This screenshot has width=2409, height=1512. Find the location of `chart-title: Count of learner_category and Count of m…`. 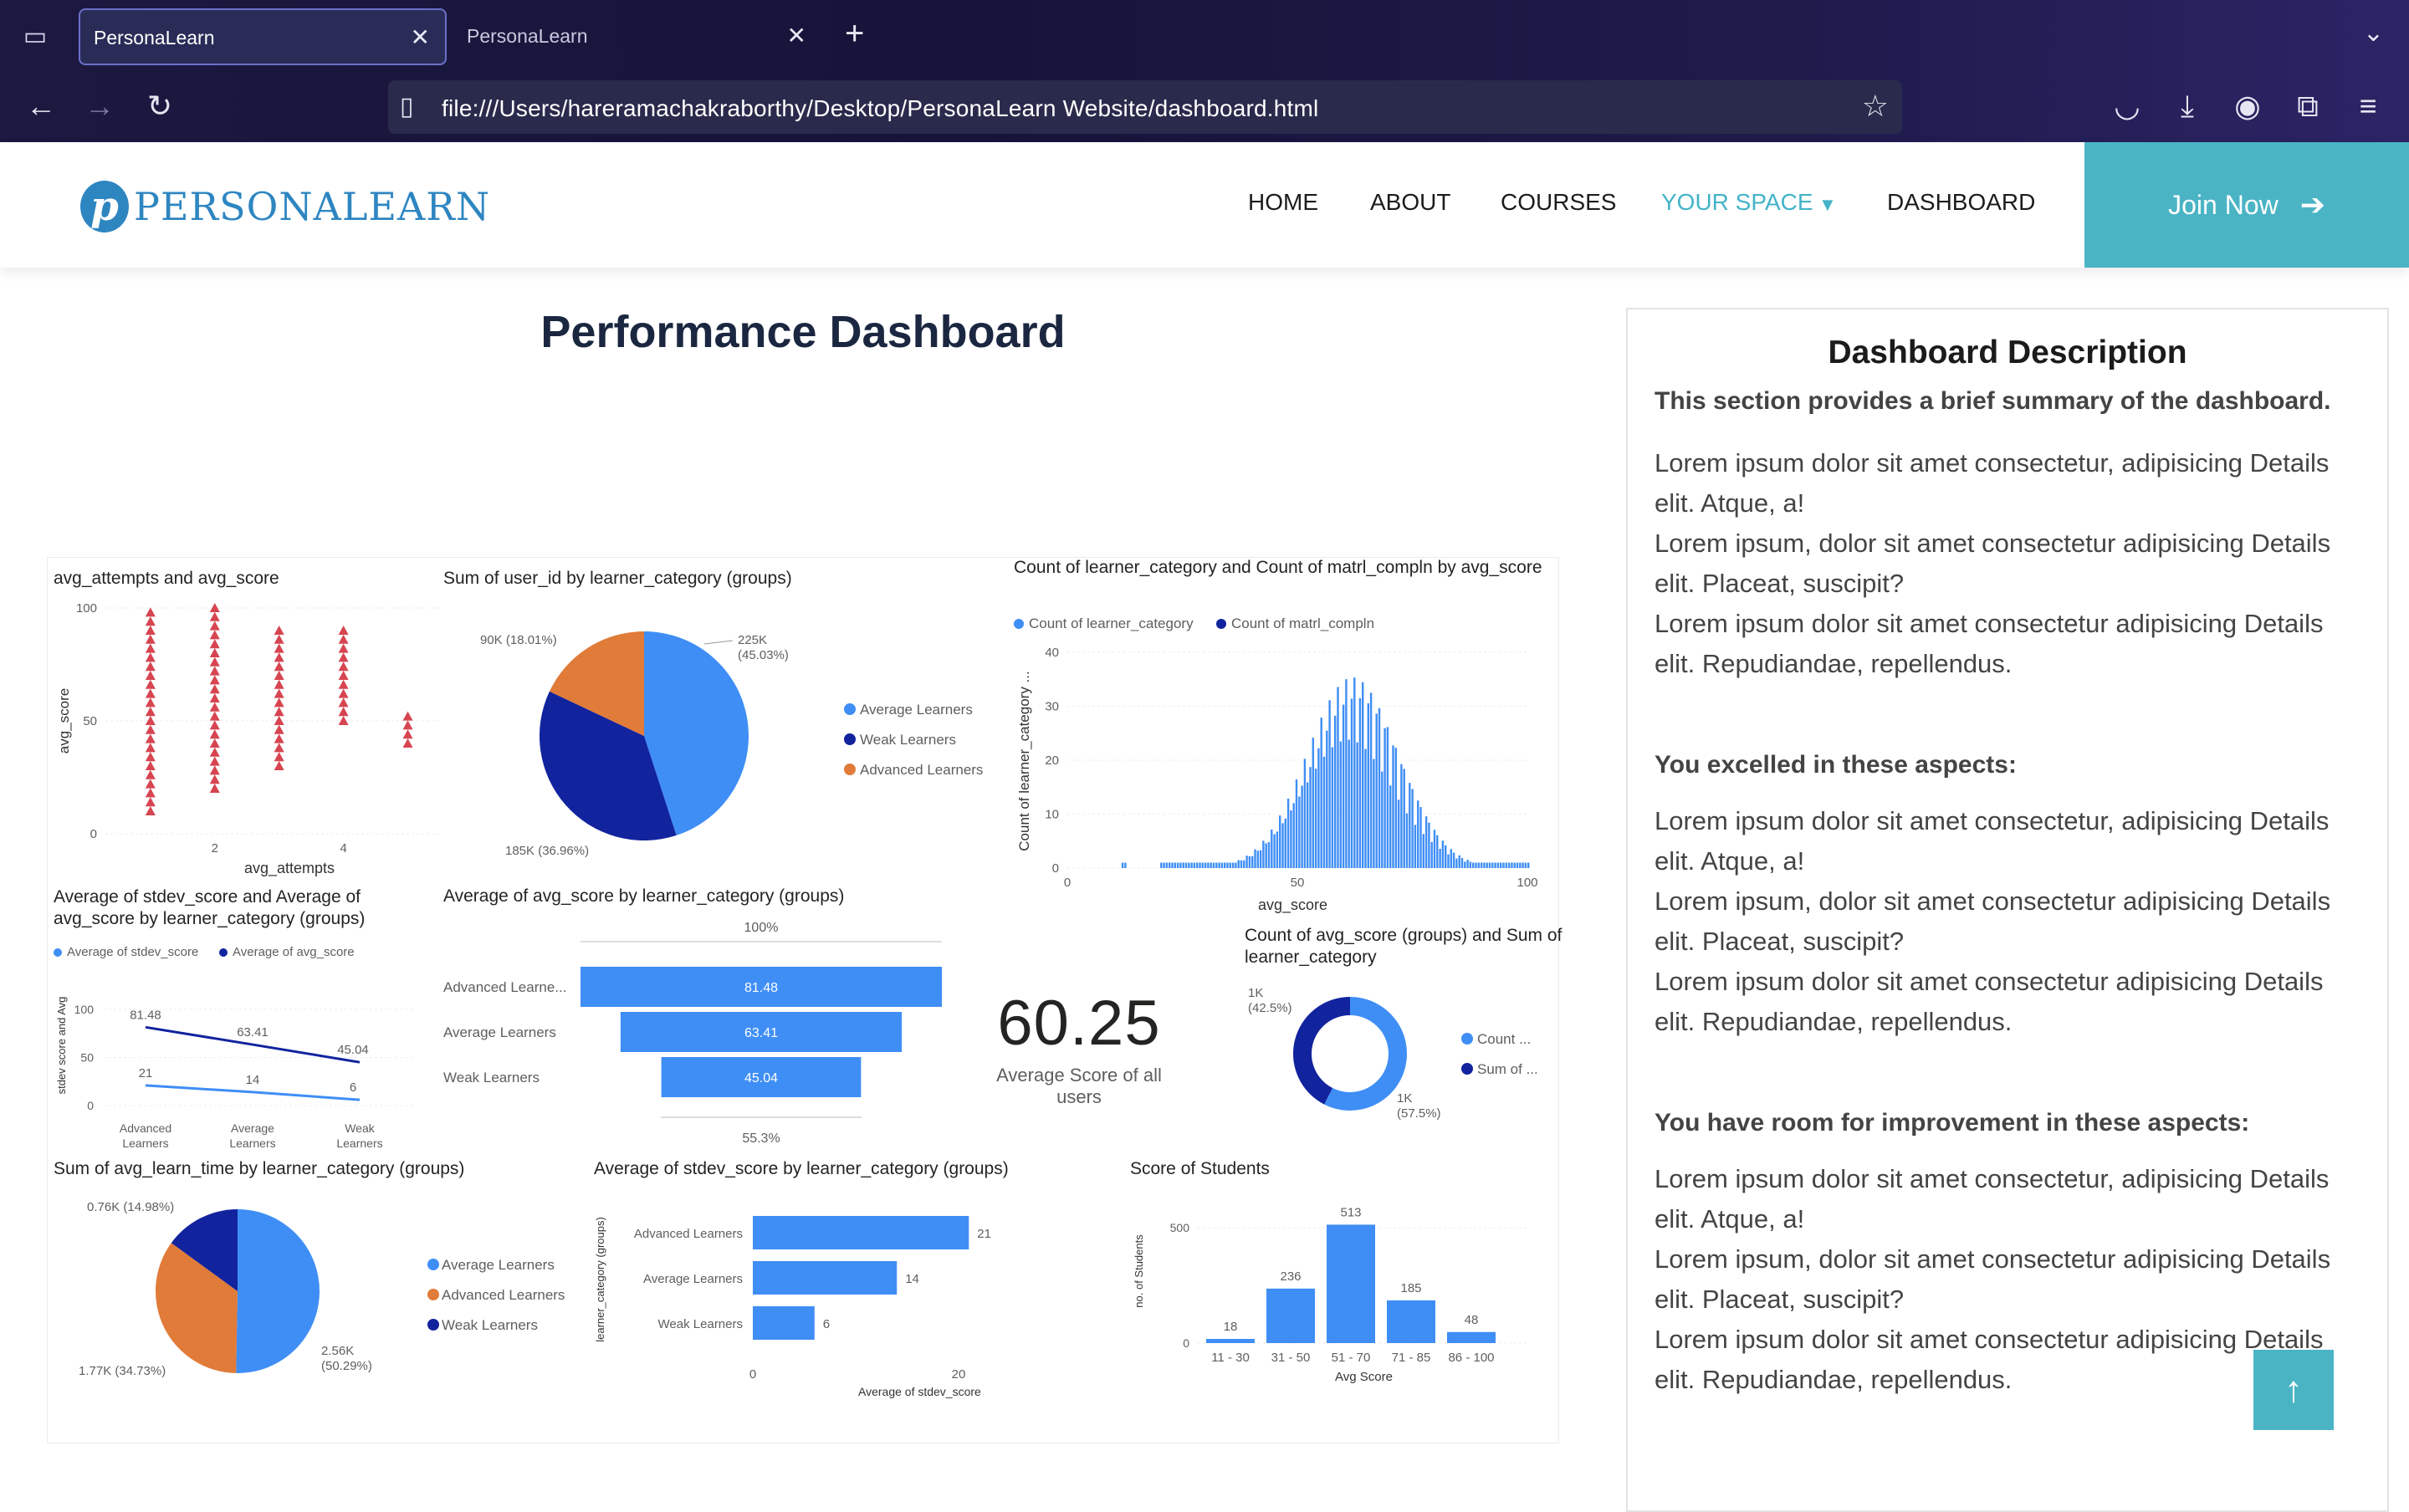

chart-title: Count of learner_category and Count of m… is located at coordinates (1278, 567).